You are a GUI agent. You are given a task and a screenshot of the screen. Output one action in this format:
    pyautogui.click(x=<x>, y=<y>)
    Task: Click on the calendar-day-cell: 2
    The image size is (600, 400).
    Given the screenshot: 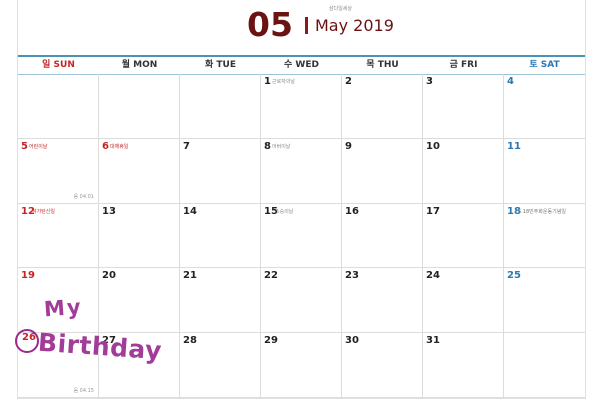 What is the action you would take?
    pyautogui.click(x=382, y=106)
    